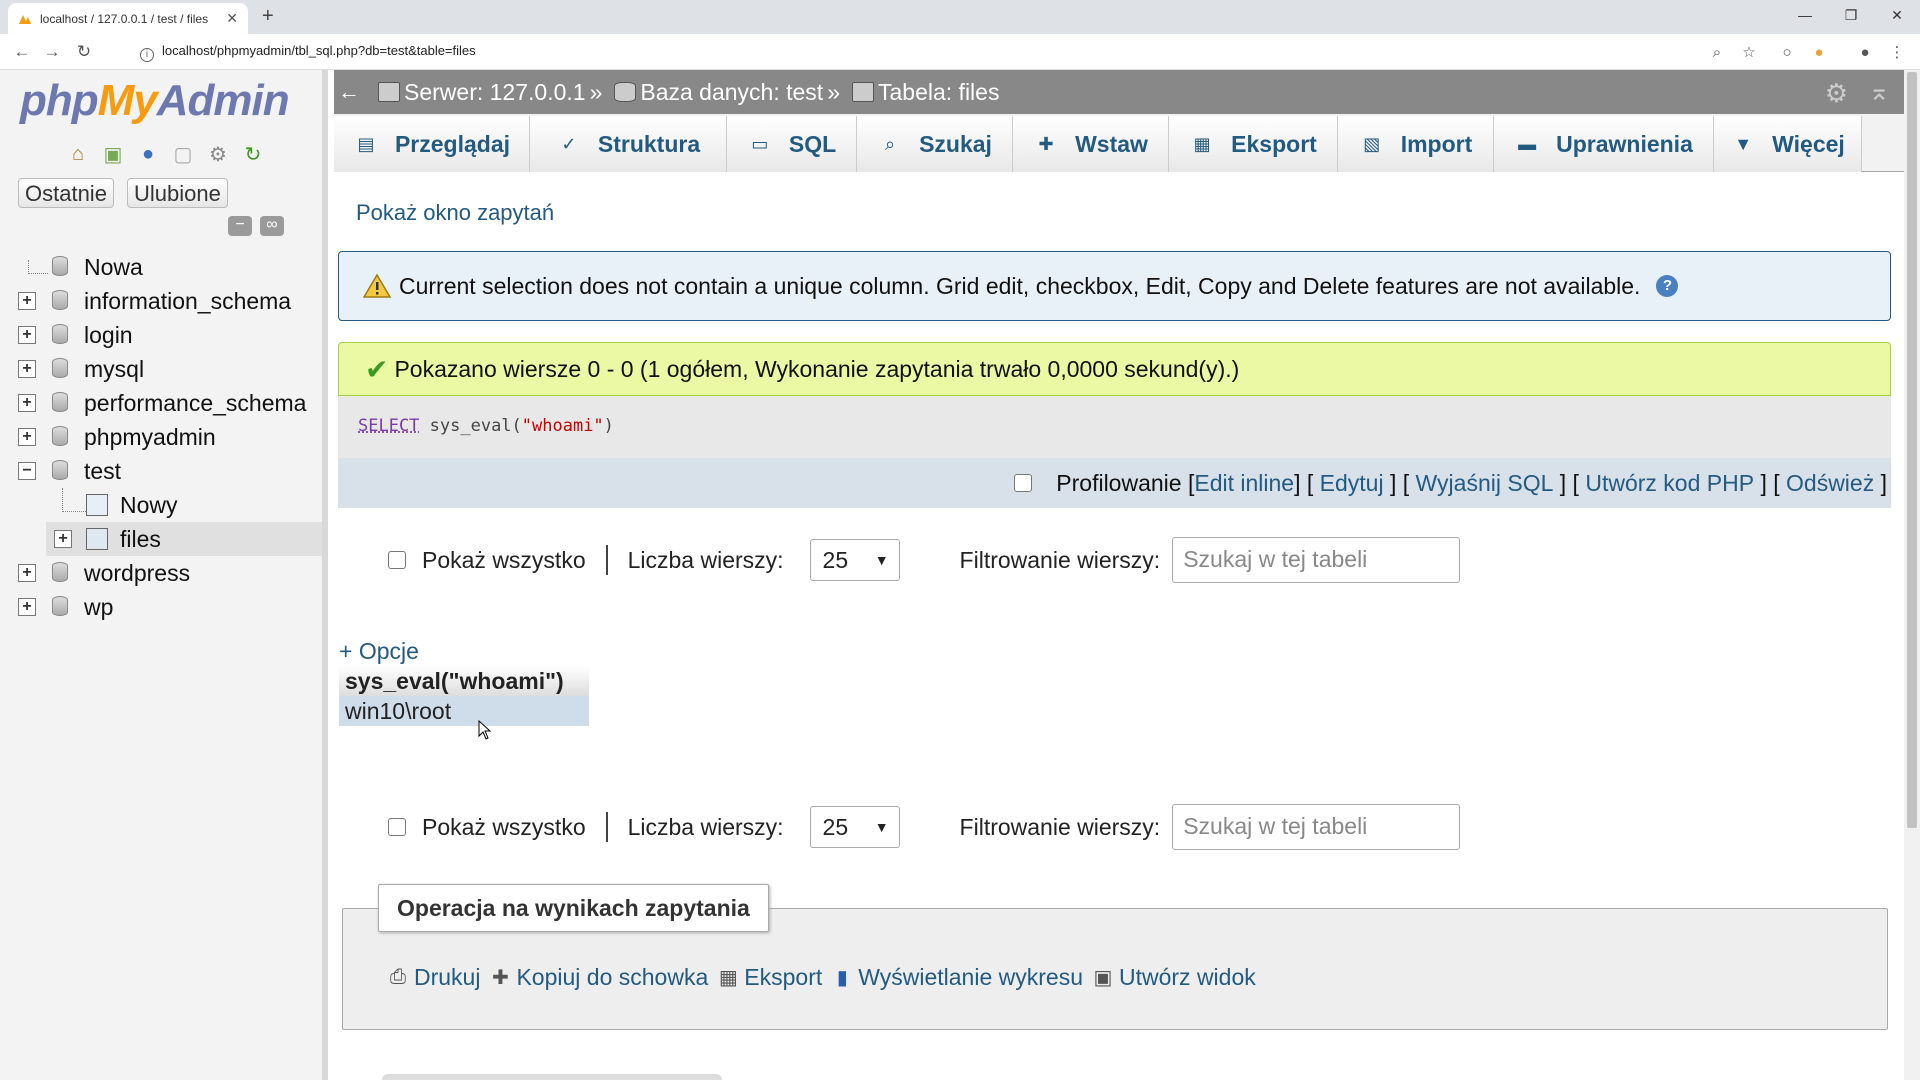  What do you see at coordinates (1805, 15) in the screenshot?
I see `minimize-button: —` at bounding box center [1805, 15].